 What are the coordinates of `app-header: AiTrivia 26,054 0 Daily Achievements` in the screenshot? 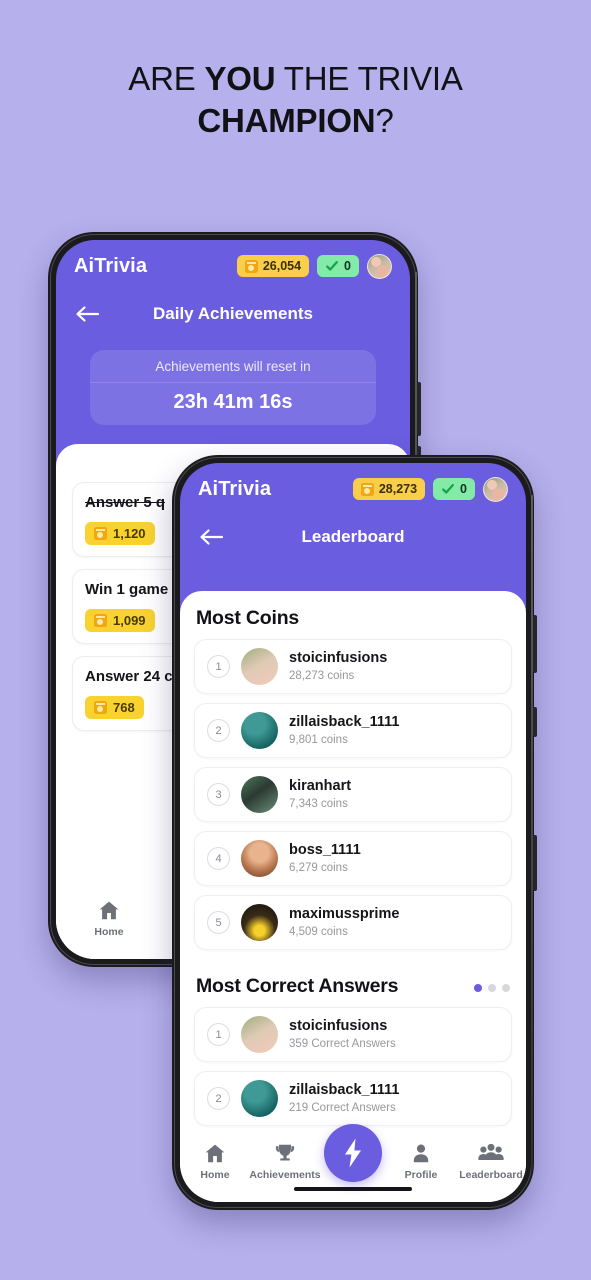 It's located at (233, 288).